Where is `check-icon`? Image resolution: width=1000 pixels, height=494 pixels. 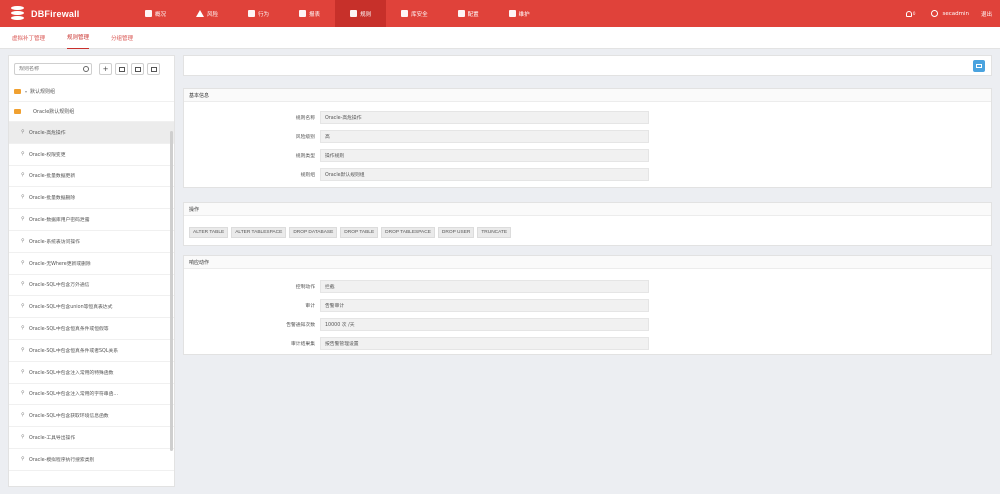 check-icon is located at coordinates (252, 13).